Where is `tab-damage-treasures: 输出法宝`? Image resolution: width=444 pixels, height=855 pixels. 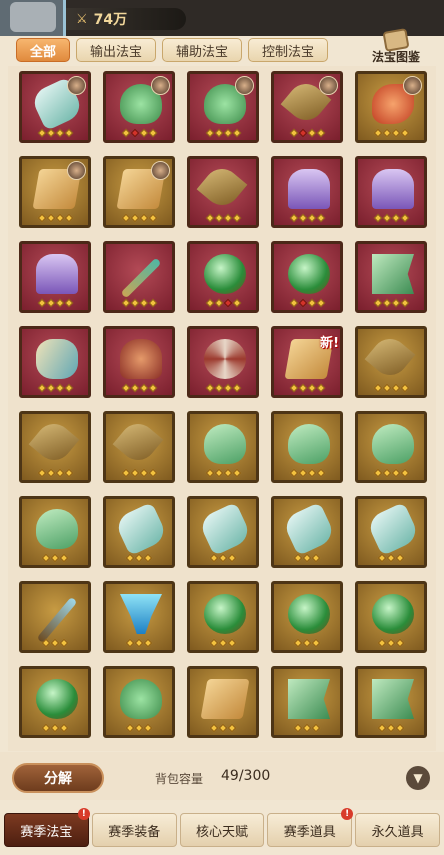 tab-damage-treasures: 输出法宝 is located at coordinates (116, 50).